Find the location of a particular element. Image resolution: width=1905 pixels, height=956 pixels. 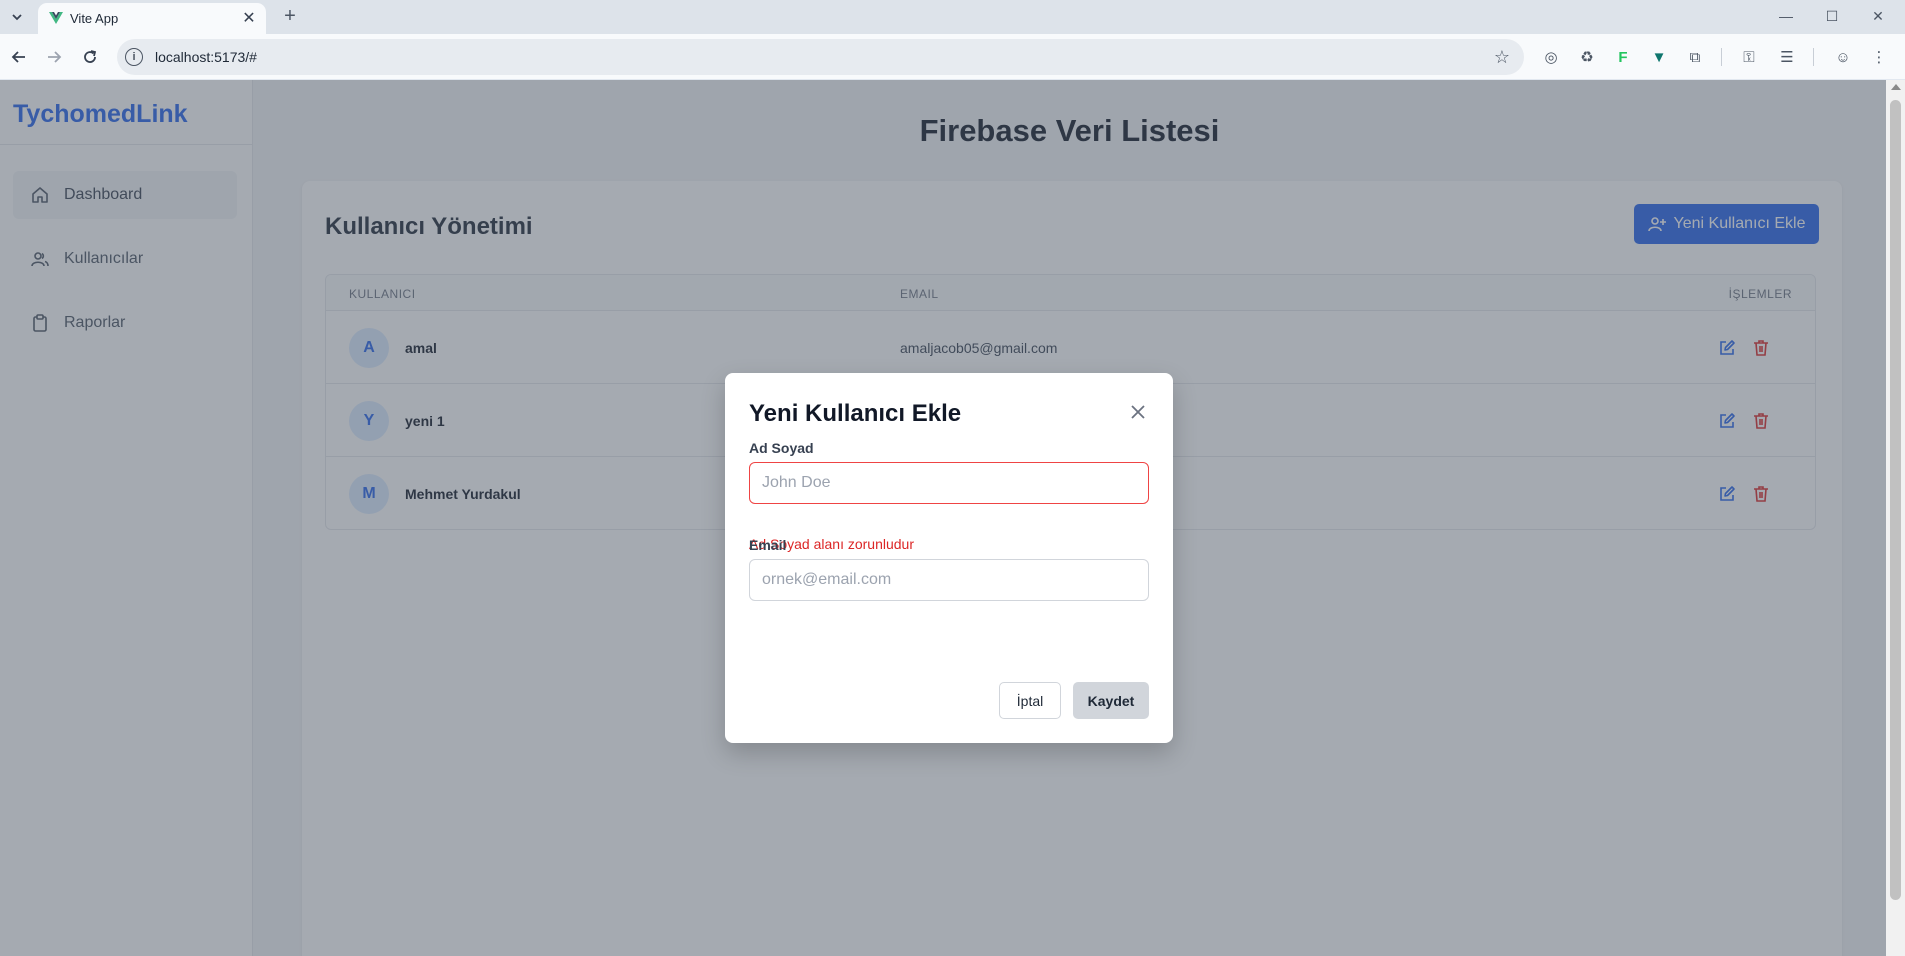

profile-avatar-icon: ☺ is located at coordinates (1843, 57).